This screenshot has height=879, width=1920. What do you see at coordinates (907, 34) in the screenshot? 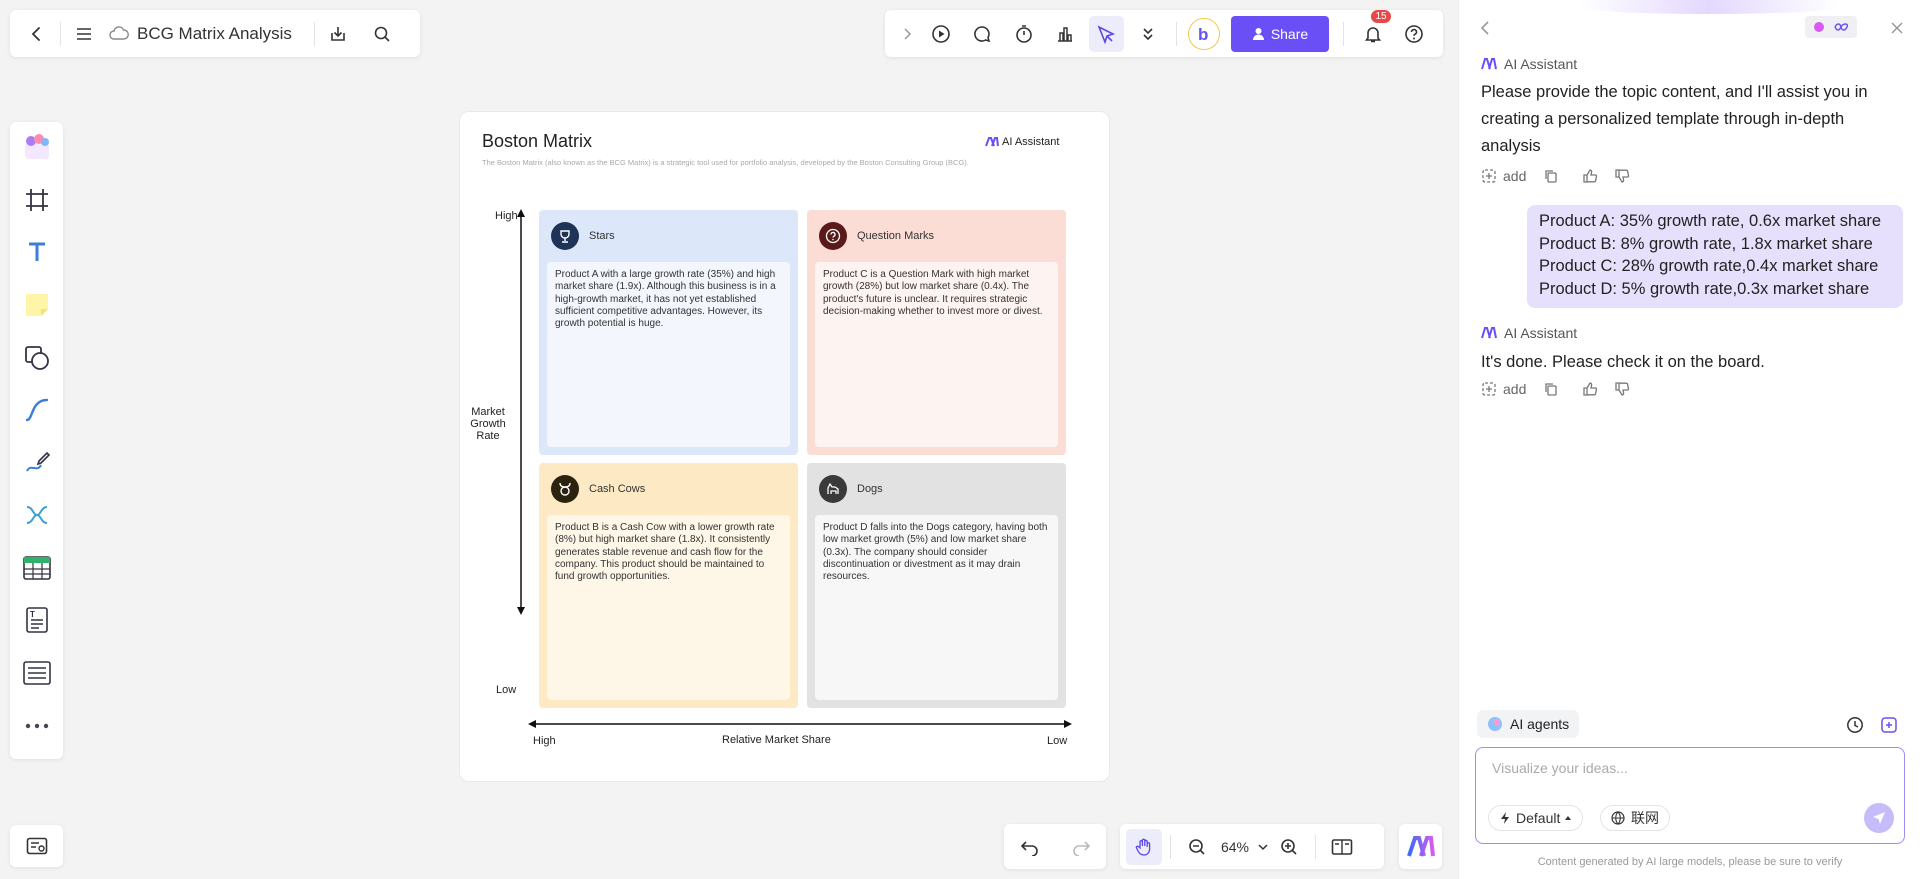
I see `chevron-right-icon` at bounding box center [907, 34].